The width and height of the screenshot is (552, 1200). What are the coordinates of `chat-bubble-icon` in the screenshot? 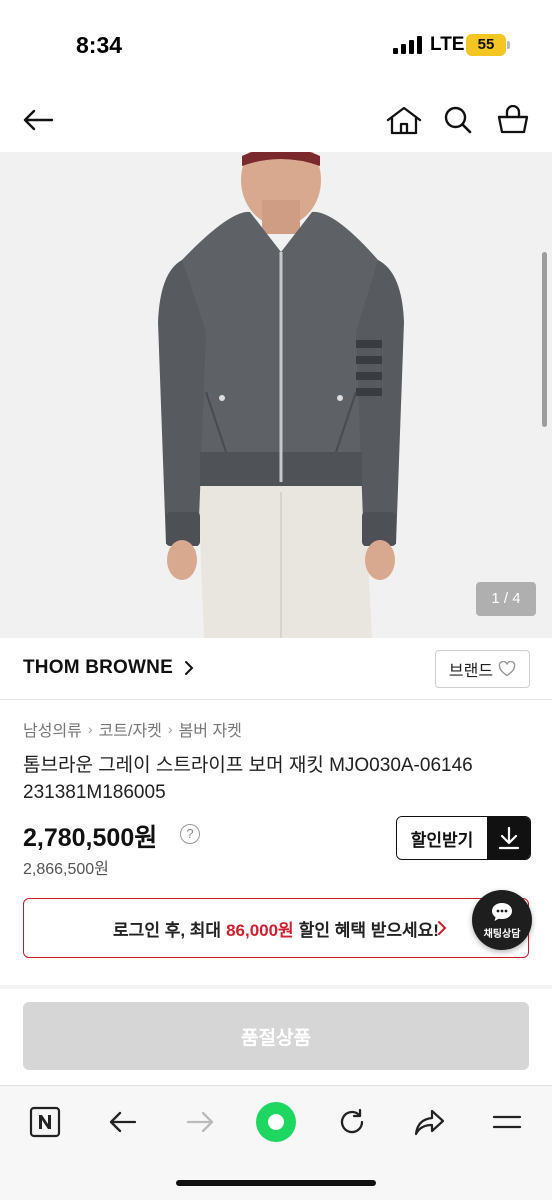 It's located at (502, 911).